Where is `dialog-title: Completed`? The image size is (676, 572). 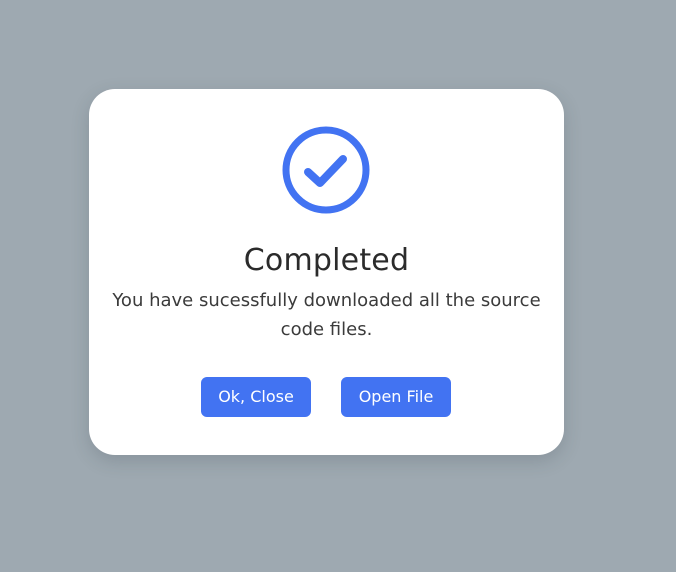 dialog-title: Completed is located at coordinates (326, 260).